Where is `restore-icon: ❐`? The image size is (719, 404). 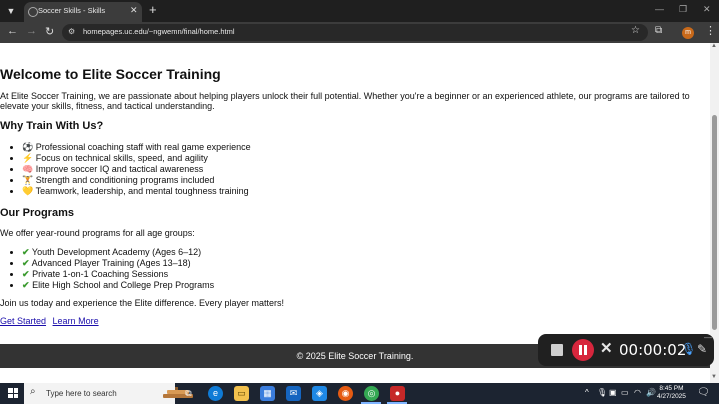 restore-icon: ❐ is located at coordinates (683, 9).